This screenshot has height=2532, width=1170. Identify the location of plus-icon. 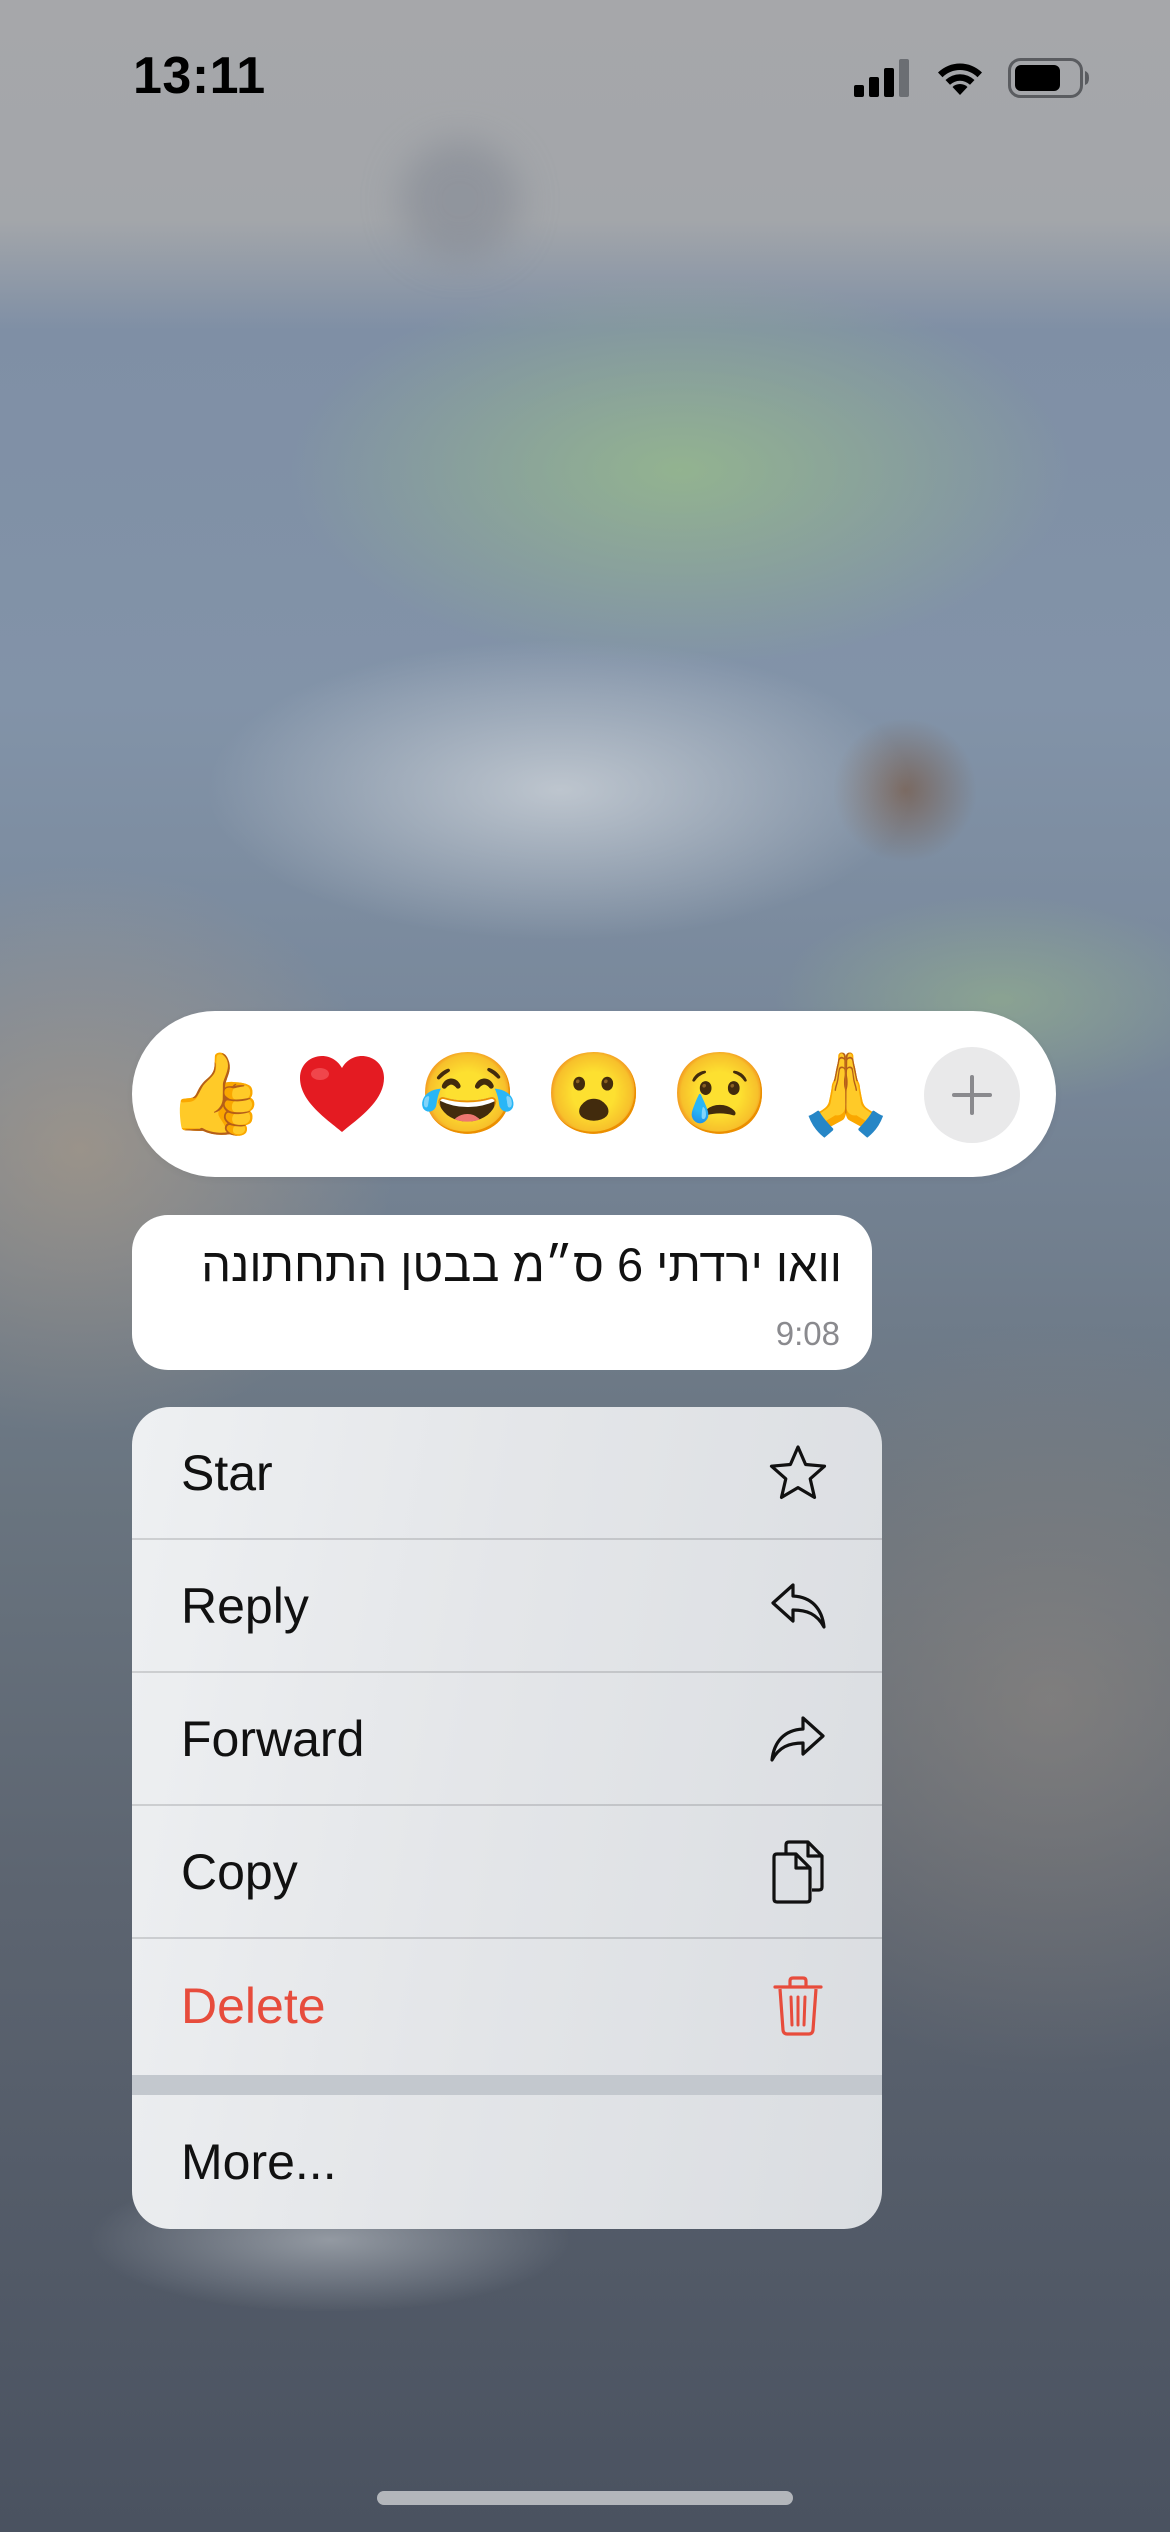
(972, 1095).